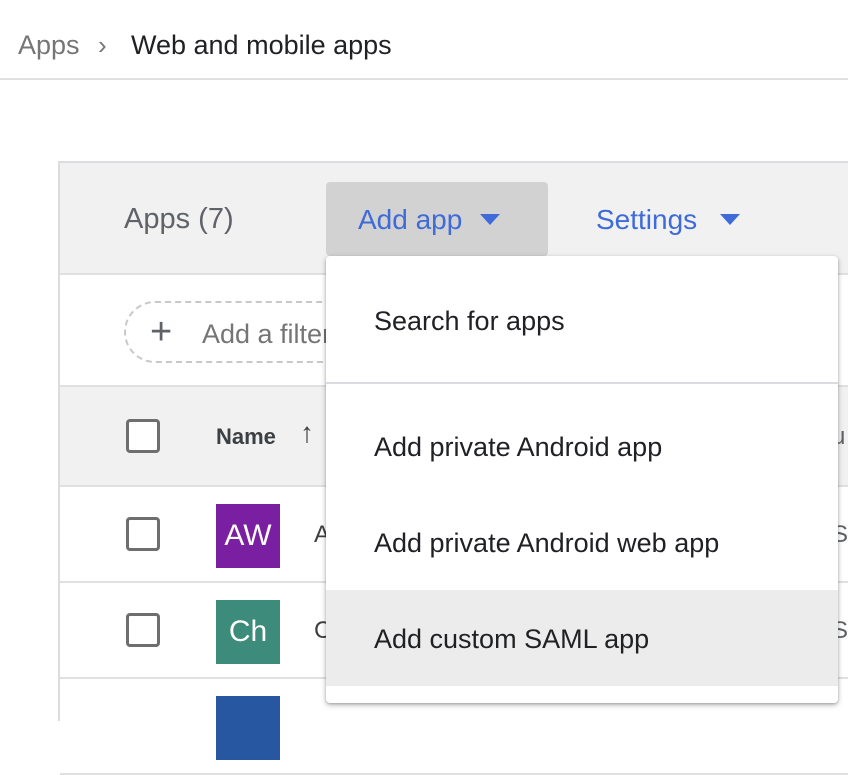 The image size is (848, 775). Describe the element at coordinates (248, 632) in the screenshot. I see `app-avatar: Ch` at that location.